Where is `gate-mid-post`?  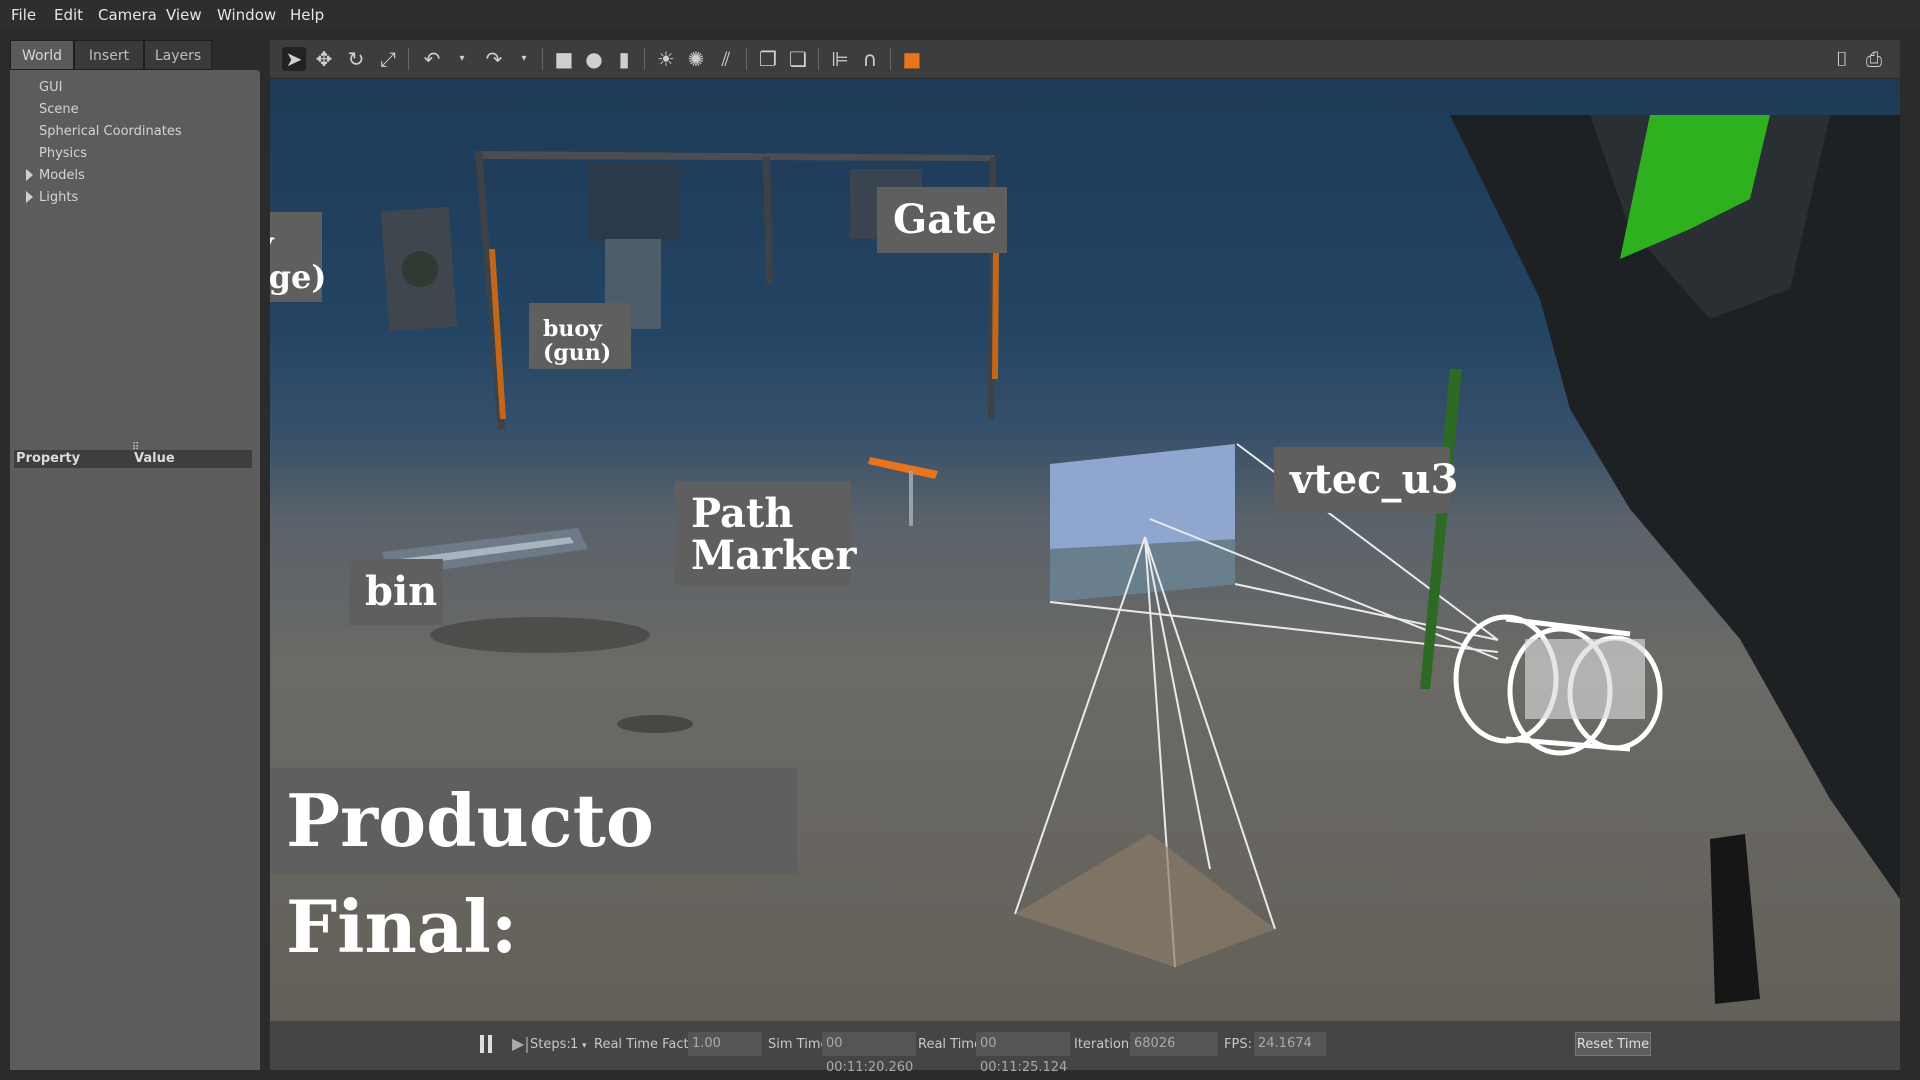
gate-mid-post is located at coordinates (768, 220).